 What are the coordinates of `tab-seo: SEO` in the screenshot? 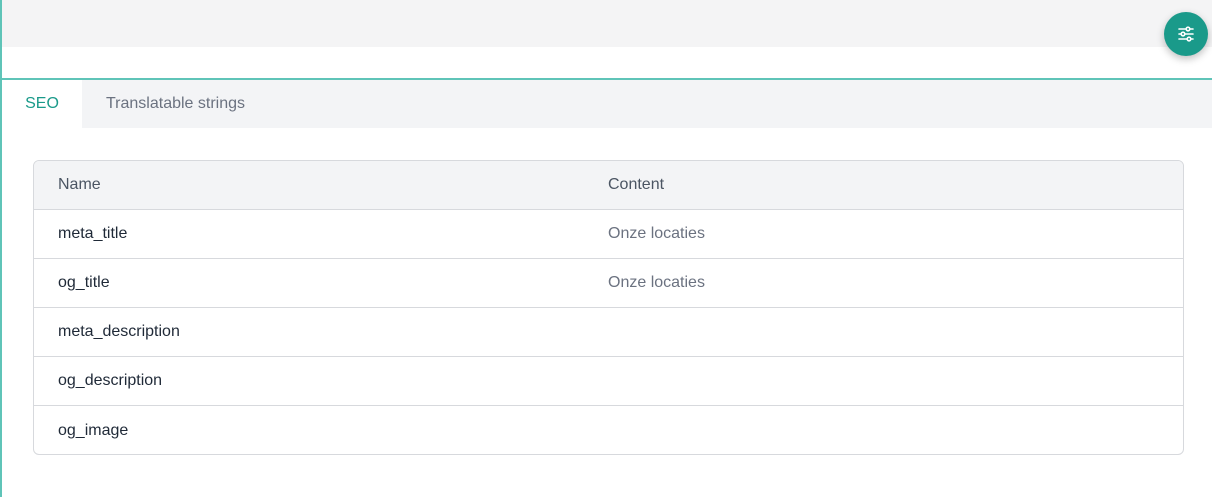 It's located at (42, 104).